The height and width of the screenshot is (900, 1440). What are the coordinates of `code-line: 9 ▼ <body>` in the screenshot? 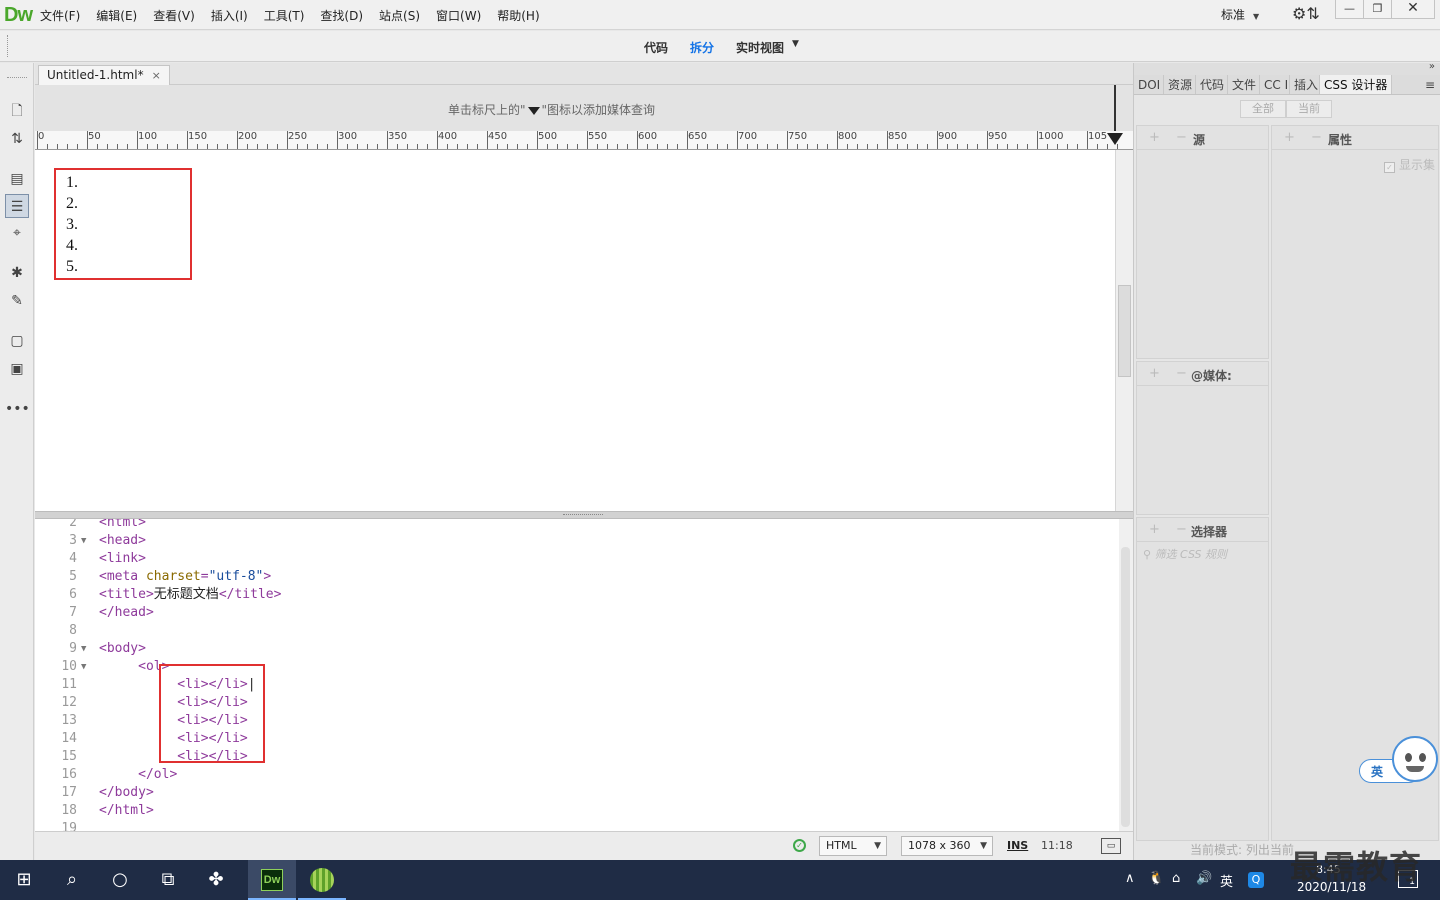 It's located at (577, 649).